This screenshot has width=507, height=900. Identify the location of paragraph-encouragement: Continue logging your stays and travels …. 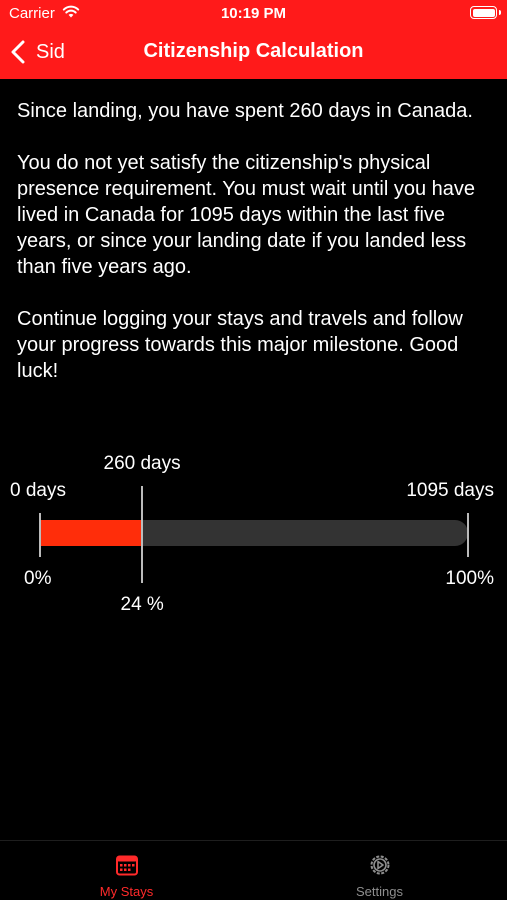
(240, 345).